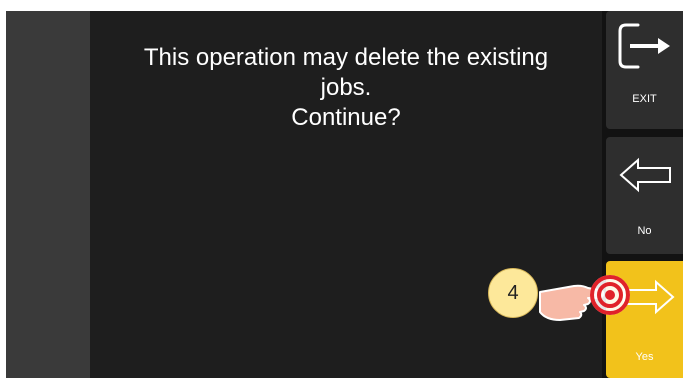 This screenshot has width=683, height=378. Describe the element at coordinates (644, 231) in the screenshot. I see `no-label: No` at that location.